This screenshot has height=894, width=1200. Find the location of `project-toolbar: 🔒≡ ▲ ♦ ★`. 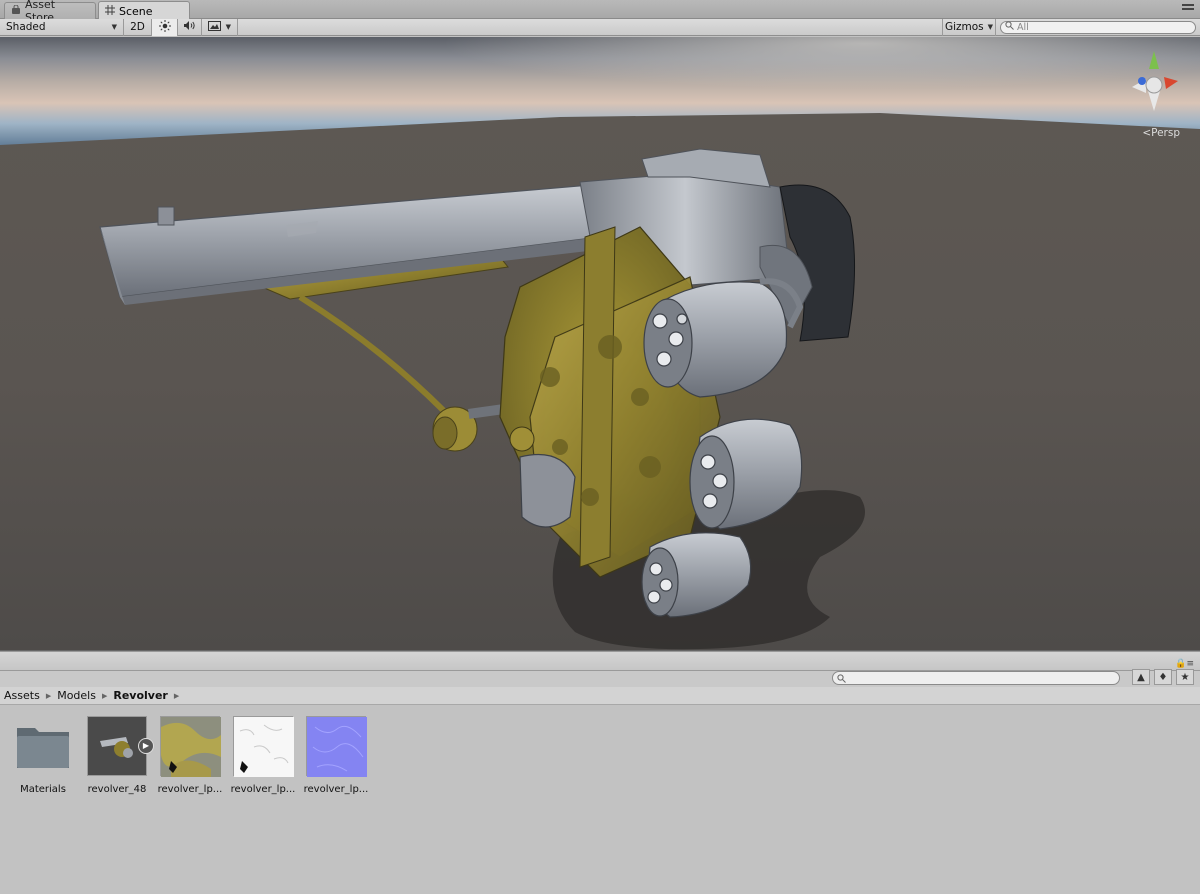

project-toolbar: 🔒≡ ▲ ♦ ★ is located at coordinates (600, 670).